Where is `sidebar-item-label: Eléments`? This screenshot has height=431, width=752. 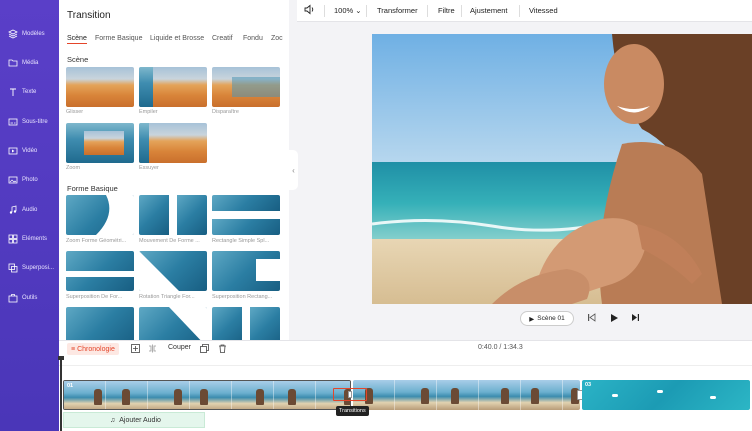
sidebar-item-label: Eléments is located at coordinates (35, 239).